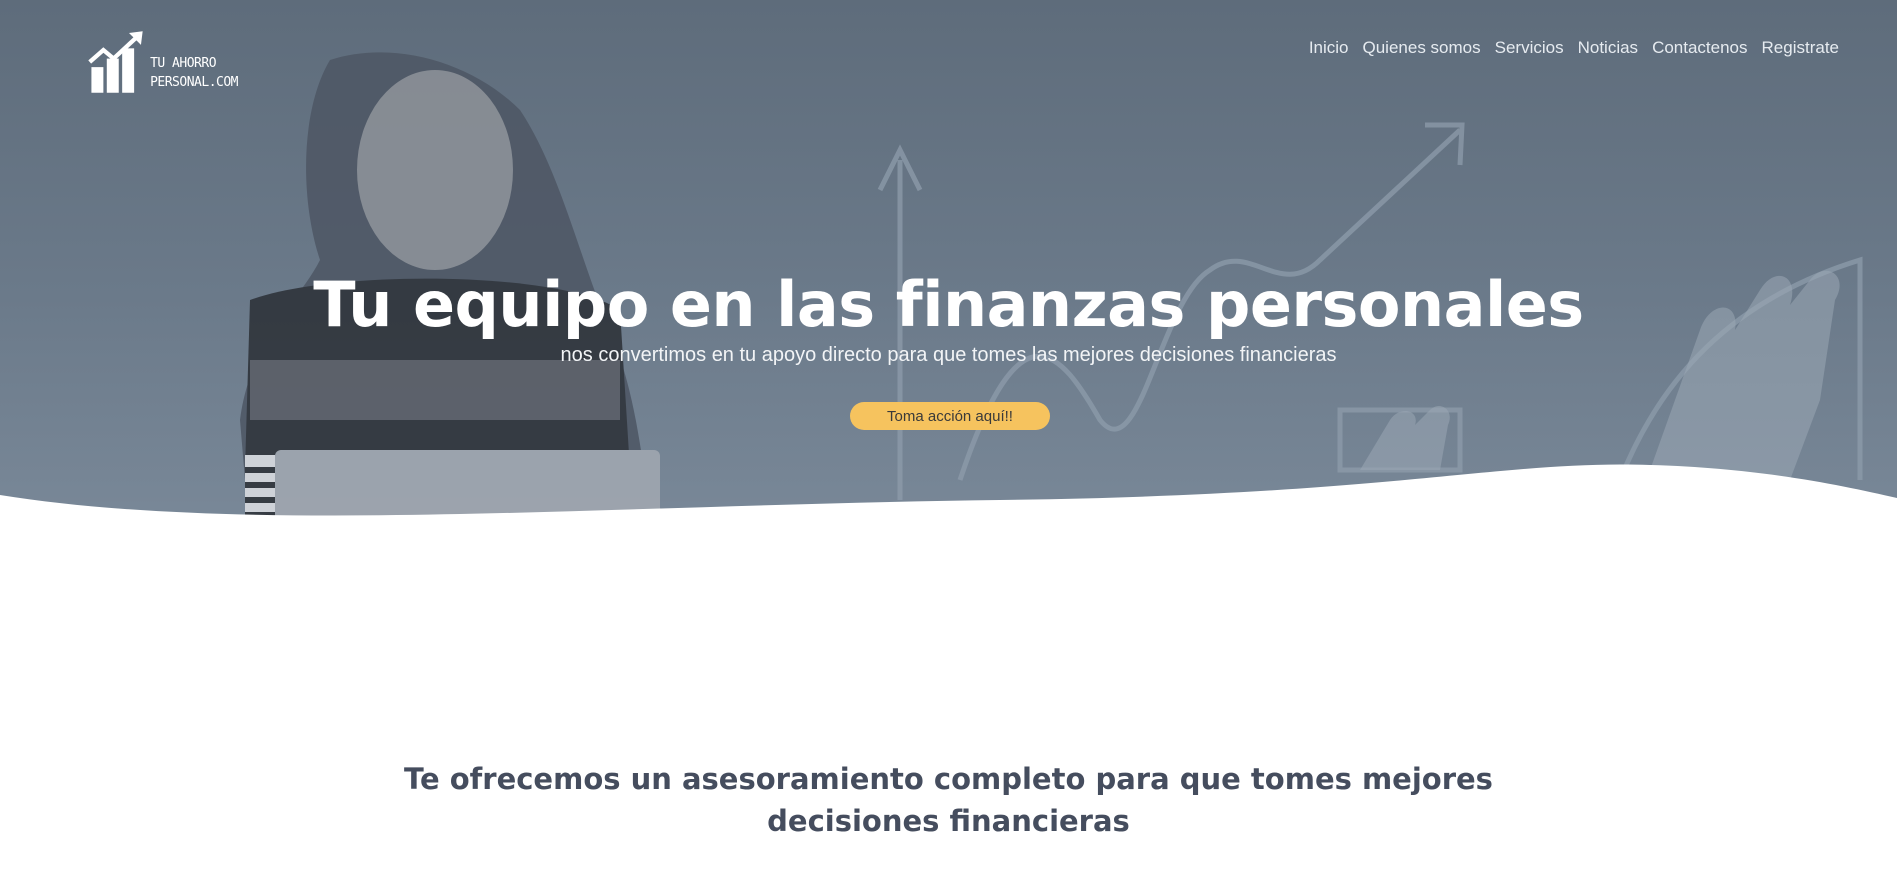  Describe the element at coordinates (1800, 48) in the screenshot. I see `nav-item-registrate: Registrate` at that location.